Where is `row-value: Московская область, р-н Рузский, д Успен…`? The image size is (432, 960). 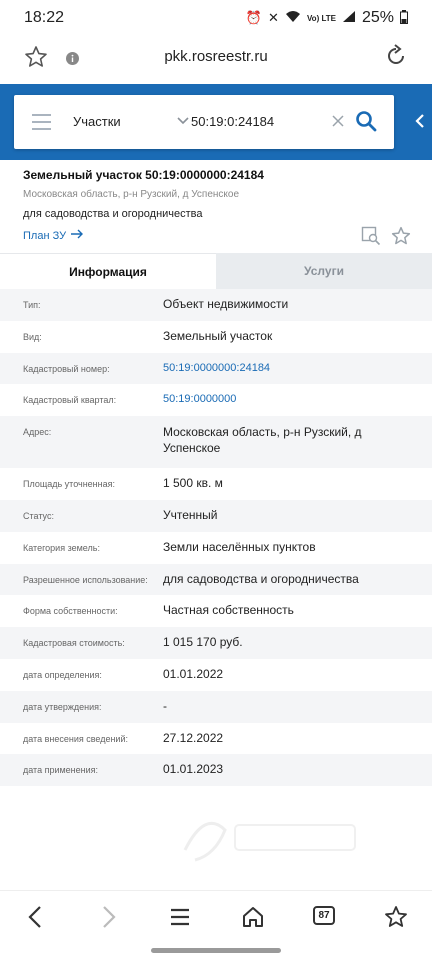 row-value: Московская область, р-н Рузский, д Успен… is located at coordinates (262, 440).